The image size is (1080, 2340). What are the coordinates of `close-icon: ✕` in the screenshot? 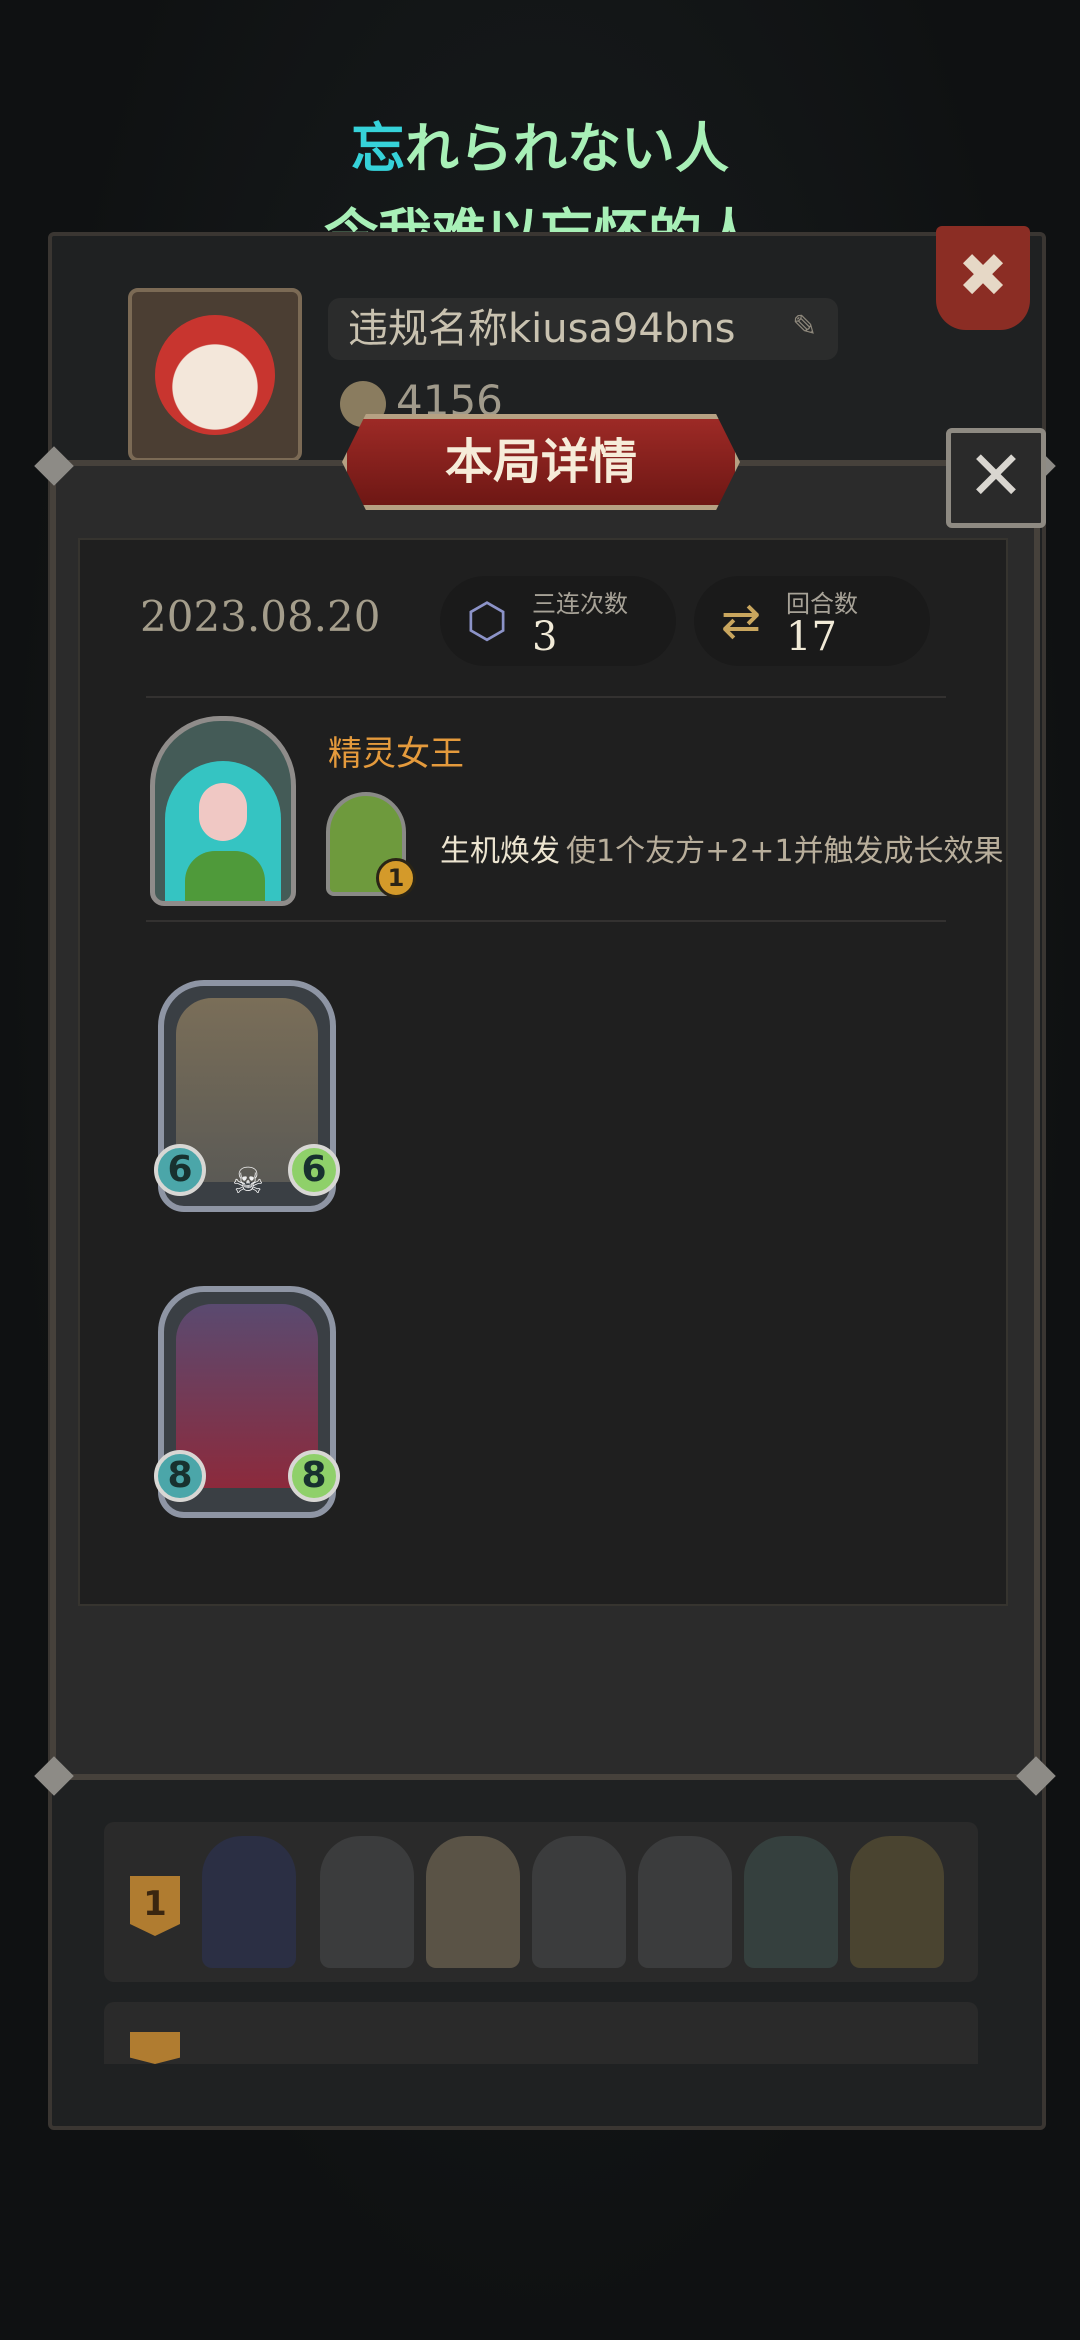 It's located at (996, 476).